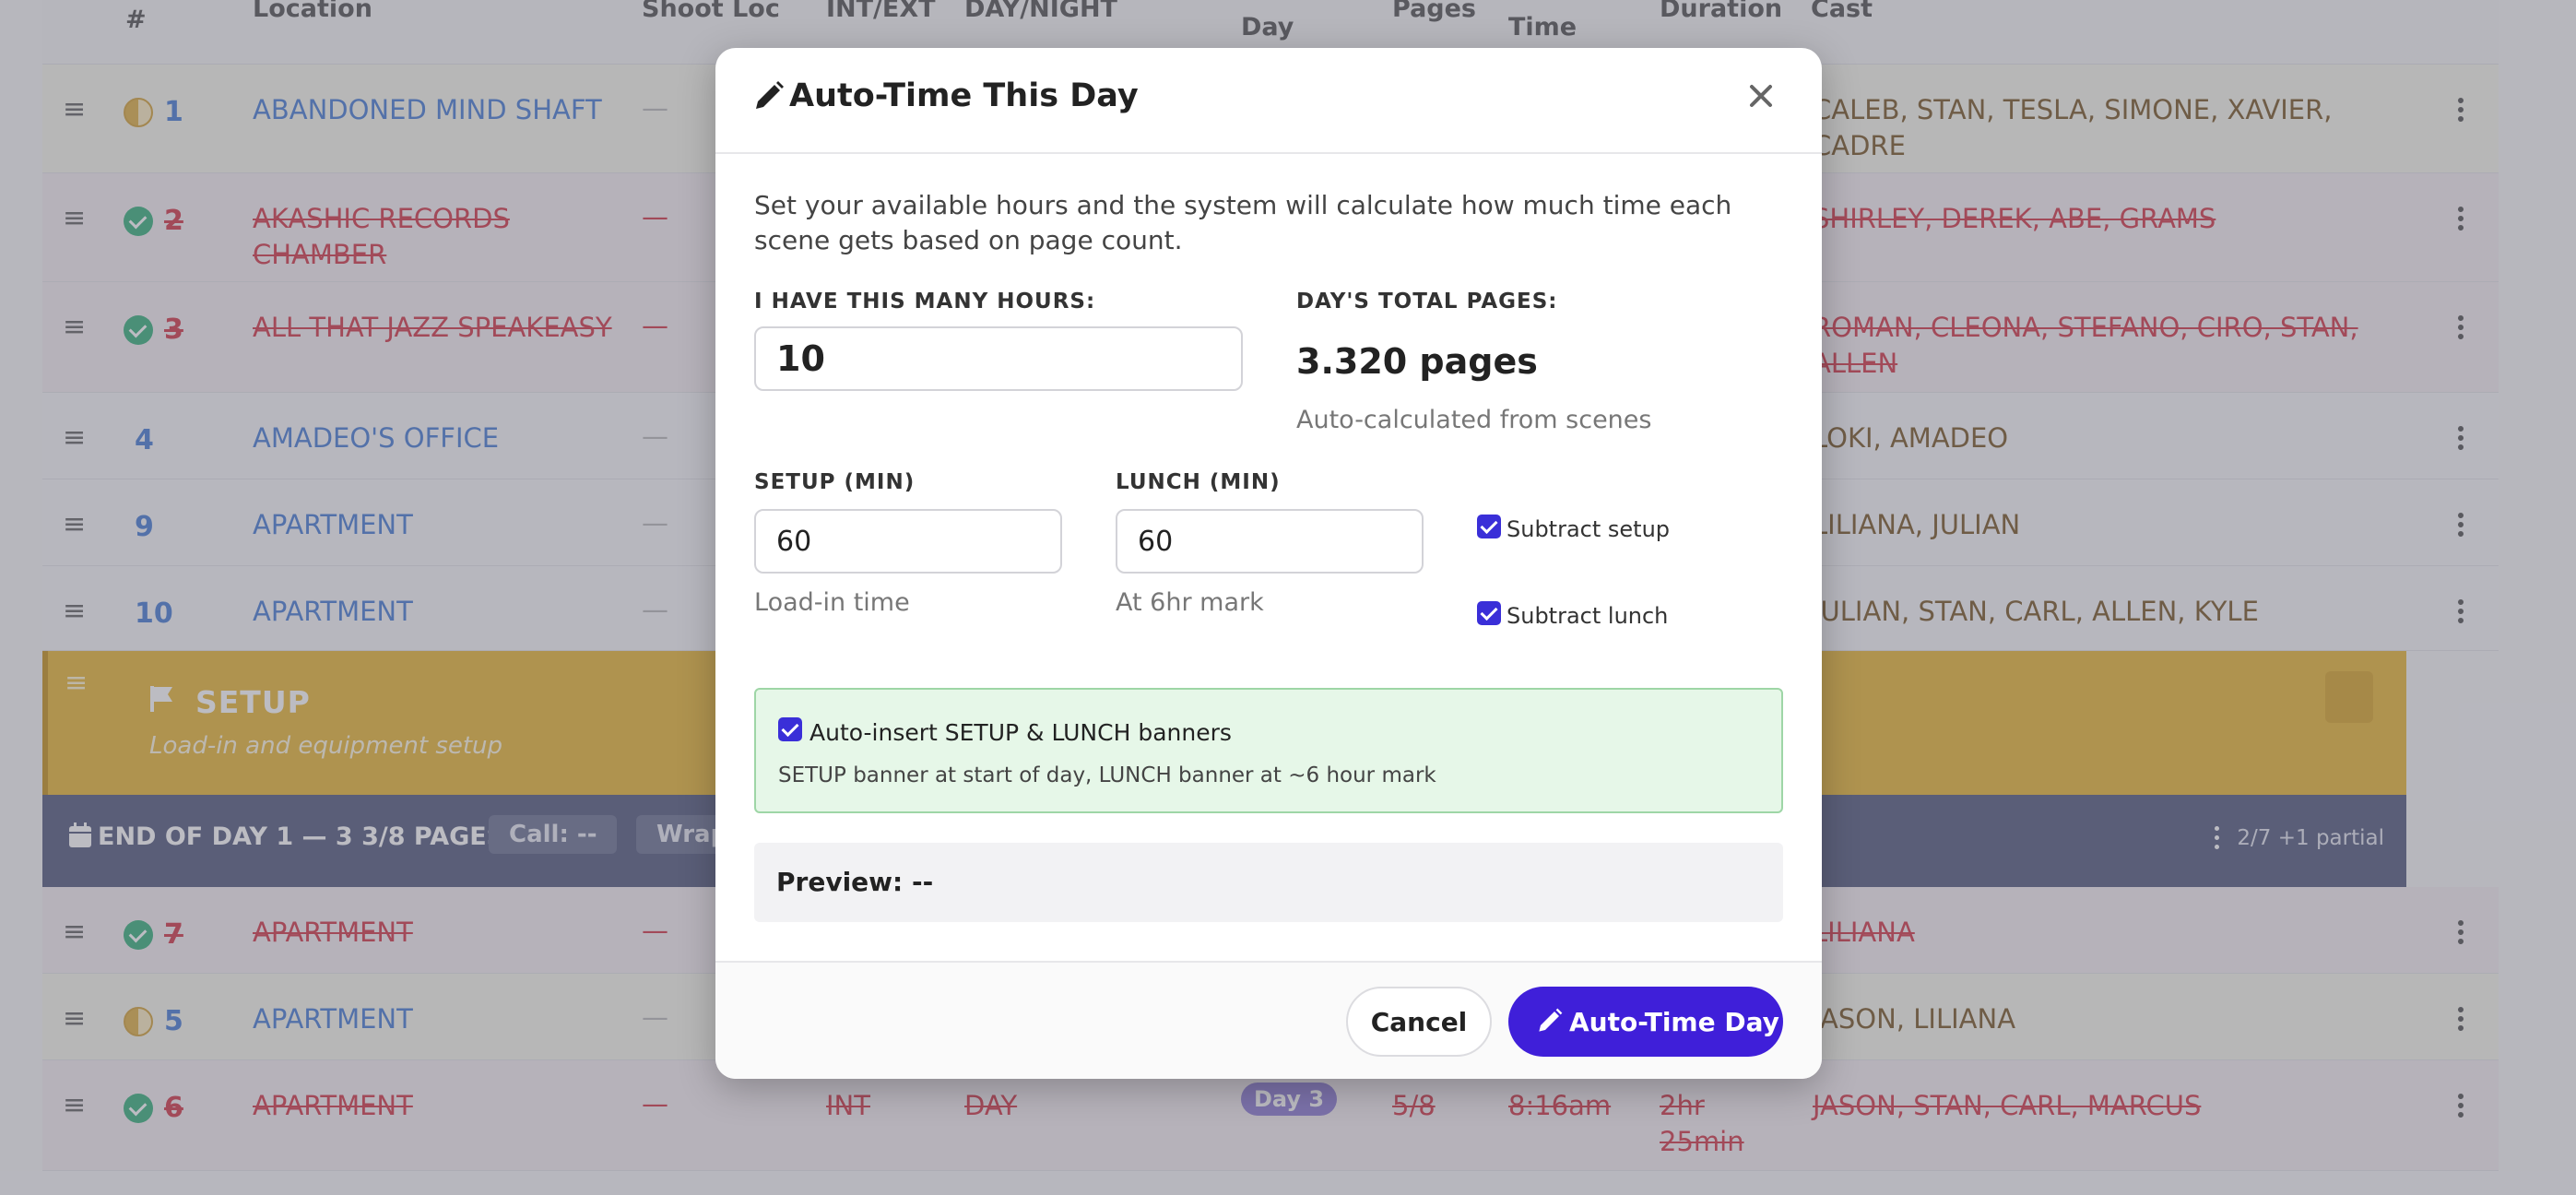  What do you see at coordinates (1268, 882) in the screenshot?
I see `preview-box: Preview: --` at bounding box center [1268, 882].